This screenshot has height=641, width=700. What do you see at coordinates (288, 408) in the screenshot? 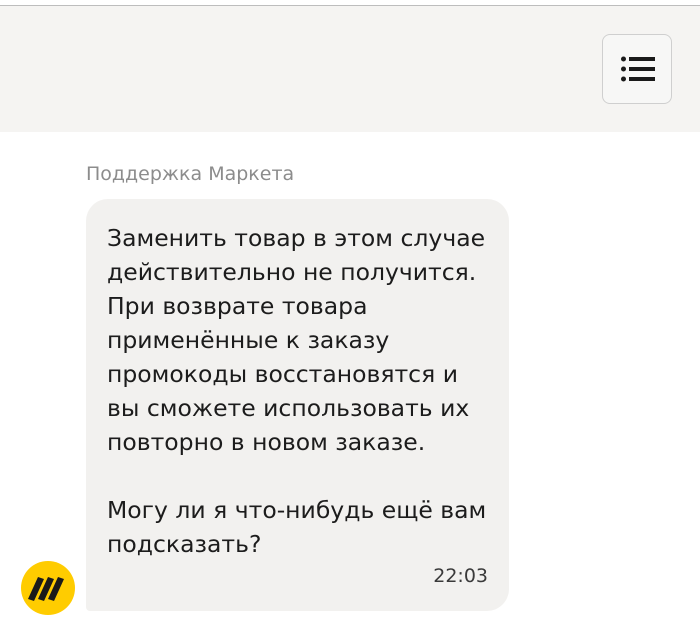
I see `message-line: вы сможете использовать их` at bounding box center [288, 408].